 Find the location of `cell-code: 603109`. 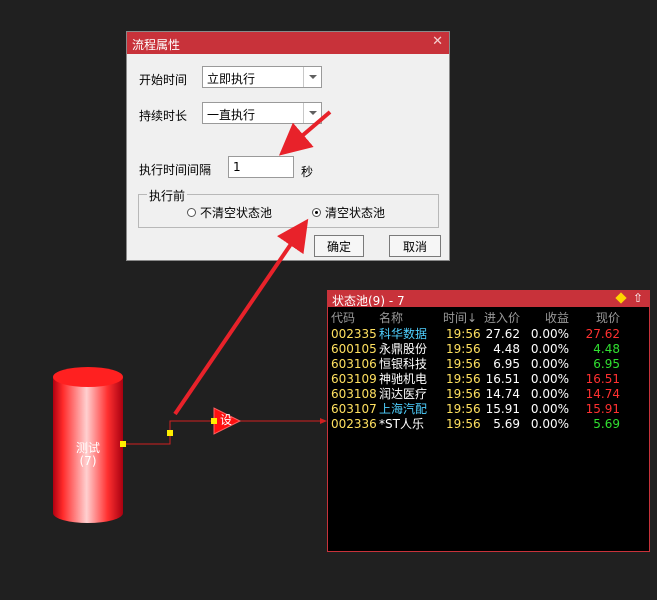

cell-code: 603109 is located at coordinates (354, 379).